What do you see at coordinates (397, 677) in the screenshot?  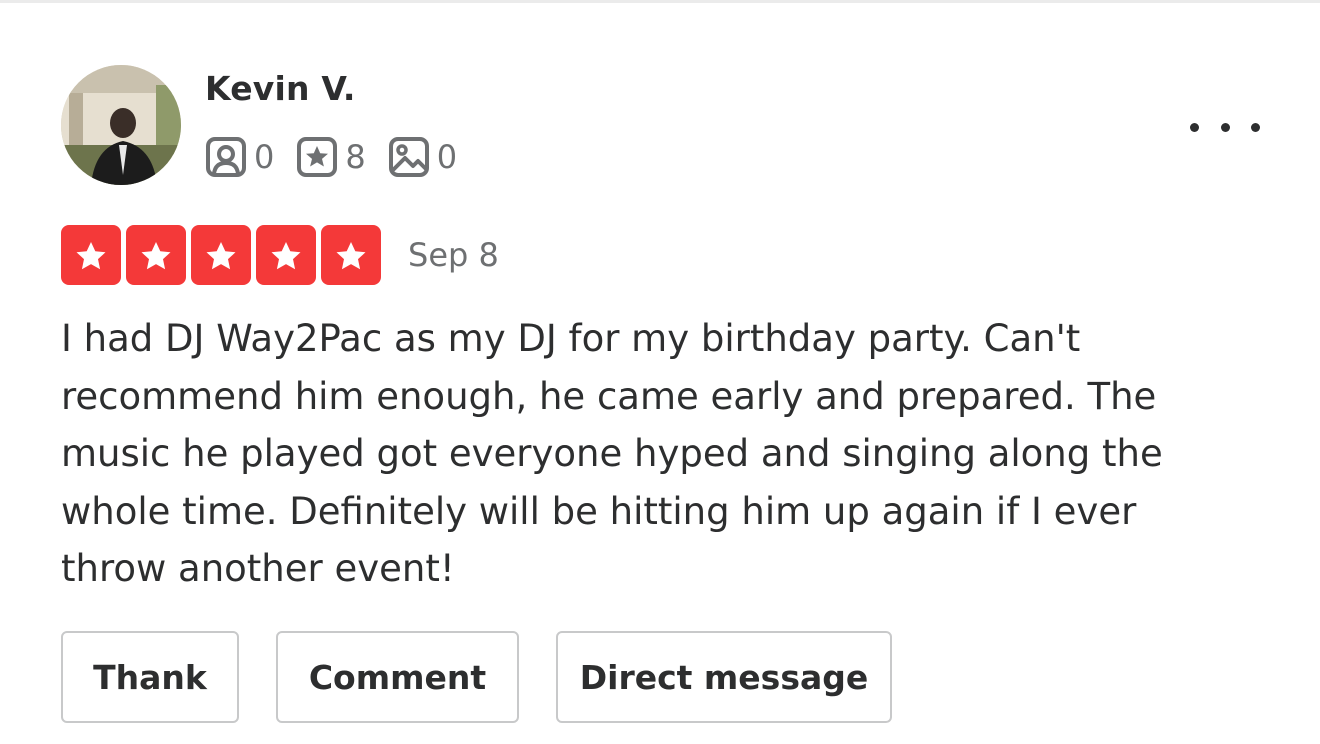 I see `comment-button: Comment` at bounding box center [397, 677].